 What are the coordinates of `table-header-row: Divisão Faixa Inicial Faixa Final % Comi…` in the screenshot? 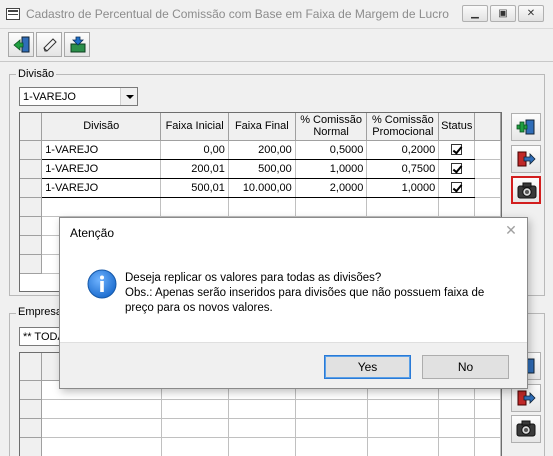 It's located at (260, 127).